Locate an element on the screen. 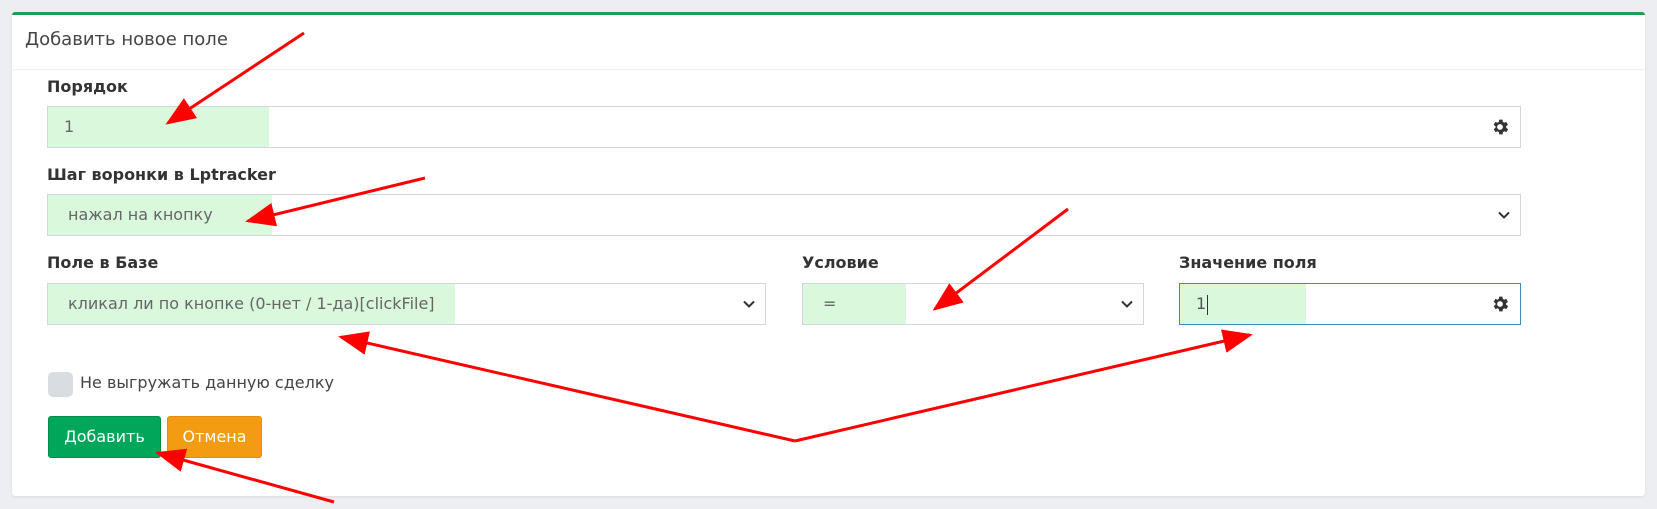 The image size is (1657, 509). cancel-button: Отмена is located at coordinates (214, 437).